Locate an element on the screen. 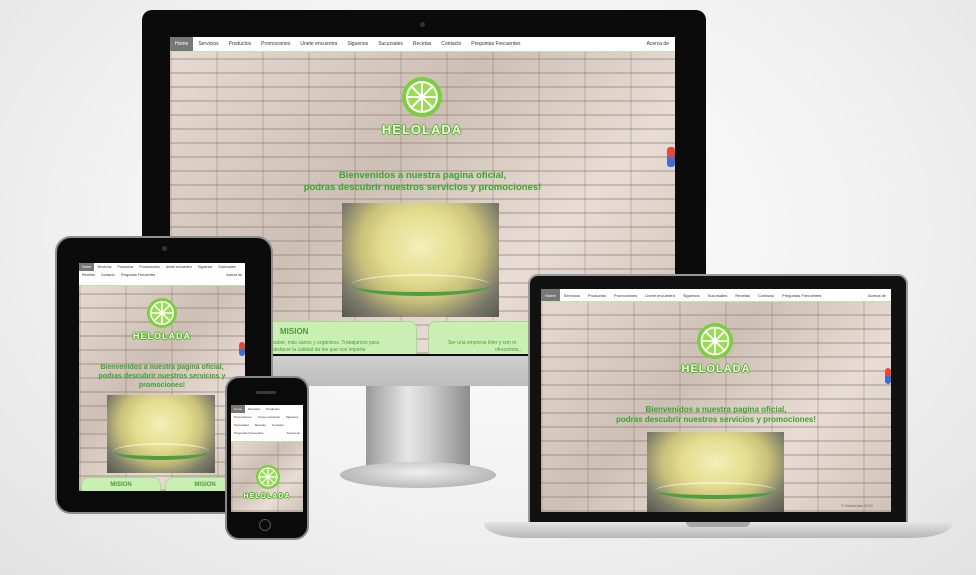 Image resolution: width=976 pixels, height=575 pixels. laptop-nav-item-acerca: Acerca de is located at coordinates (877, 295).